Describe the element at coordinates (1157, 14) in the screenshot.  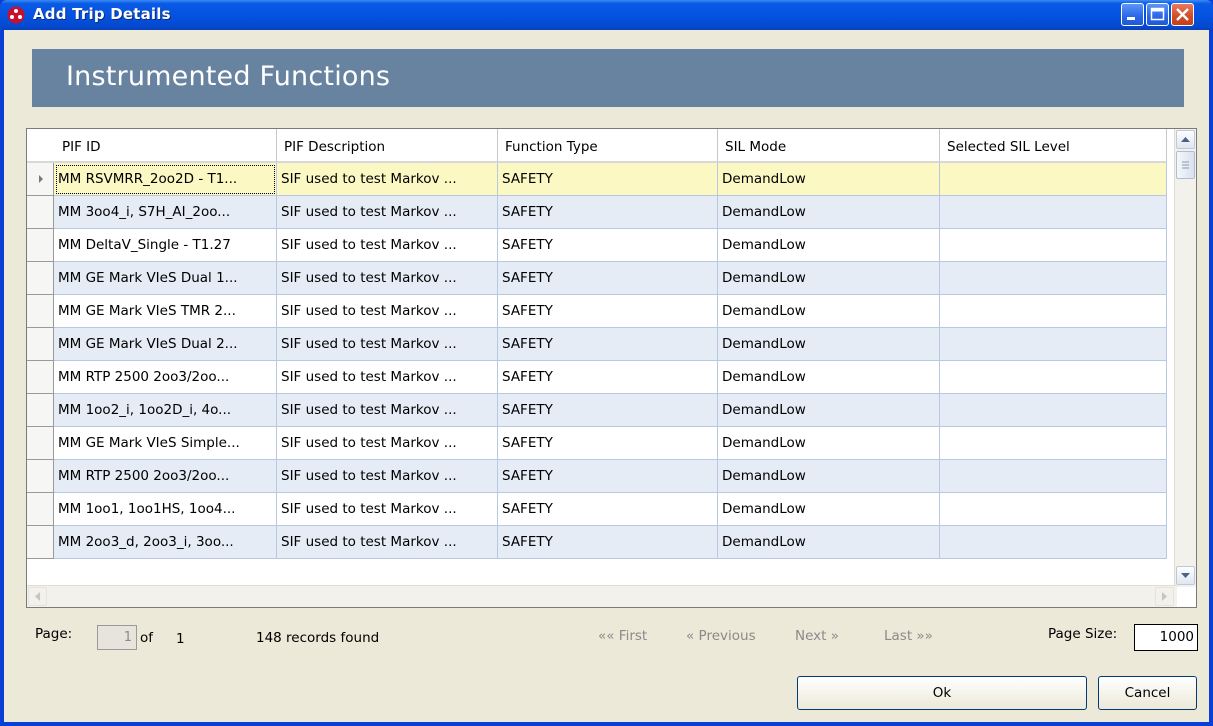
I see `maximize-button` at that location.